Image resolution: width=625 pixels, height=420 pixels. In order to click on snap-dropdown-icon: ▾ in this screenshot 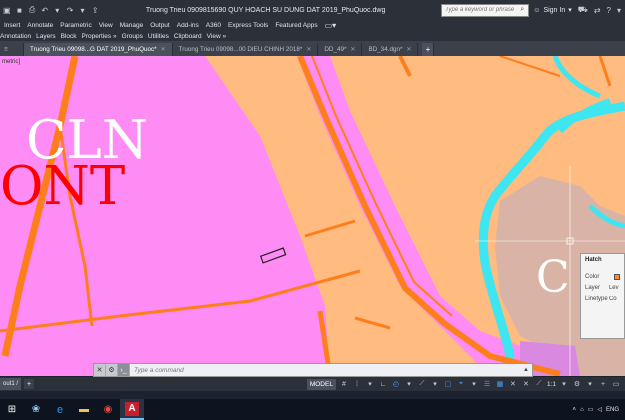, I will do `click(370, 384)`.